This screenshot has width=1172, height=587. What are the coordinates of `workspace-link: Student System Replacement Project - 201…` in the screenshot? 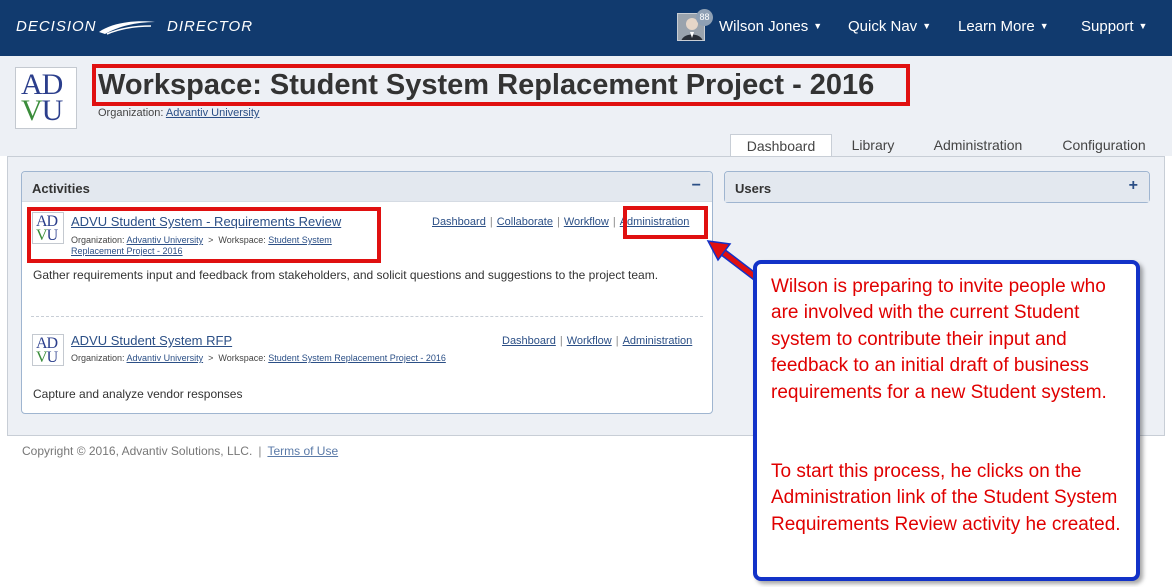 It's located at (357, 358).